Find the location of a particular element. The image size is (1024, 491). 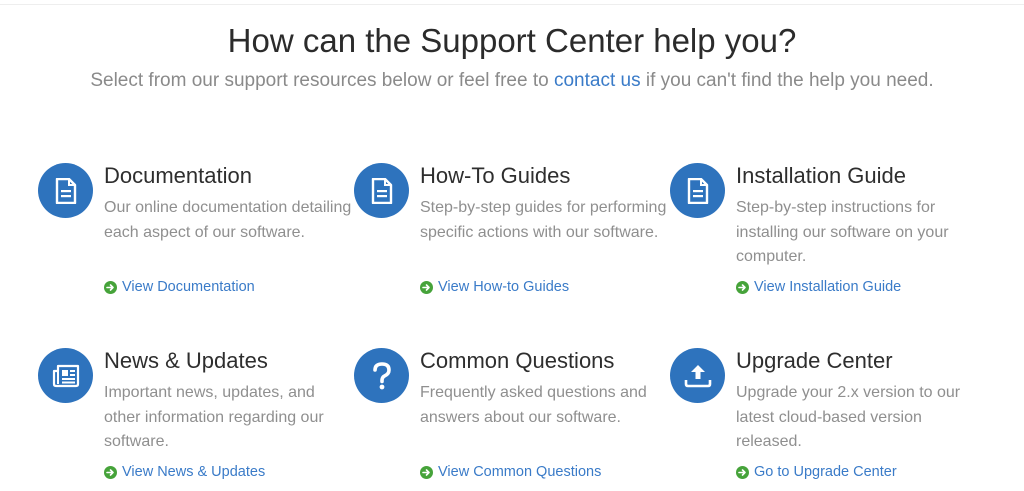

card-title: Documentation is located at coordinates (178, 175).